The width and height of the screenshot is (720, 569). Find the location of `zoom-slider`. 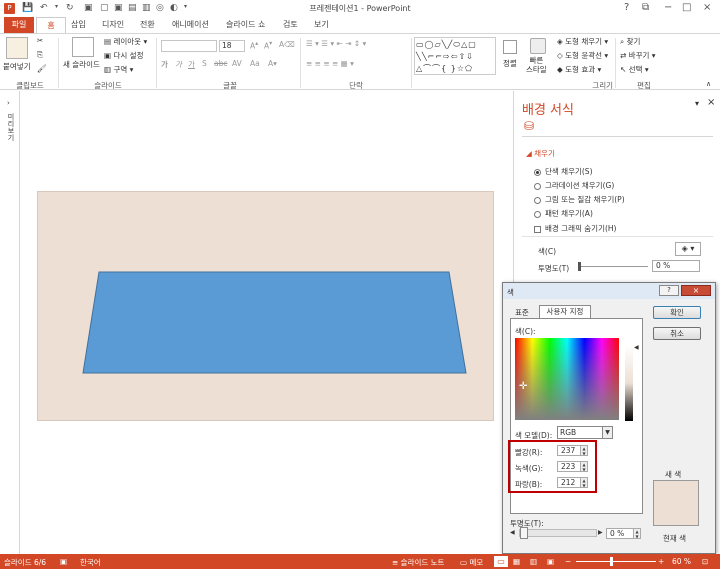

zoom-slider is located at coordinates (616, 561).